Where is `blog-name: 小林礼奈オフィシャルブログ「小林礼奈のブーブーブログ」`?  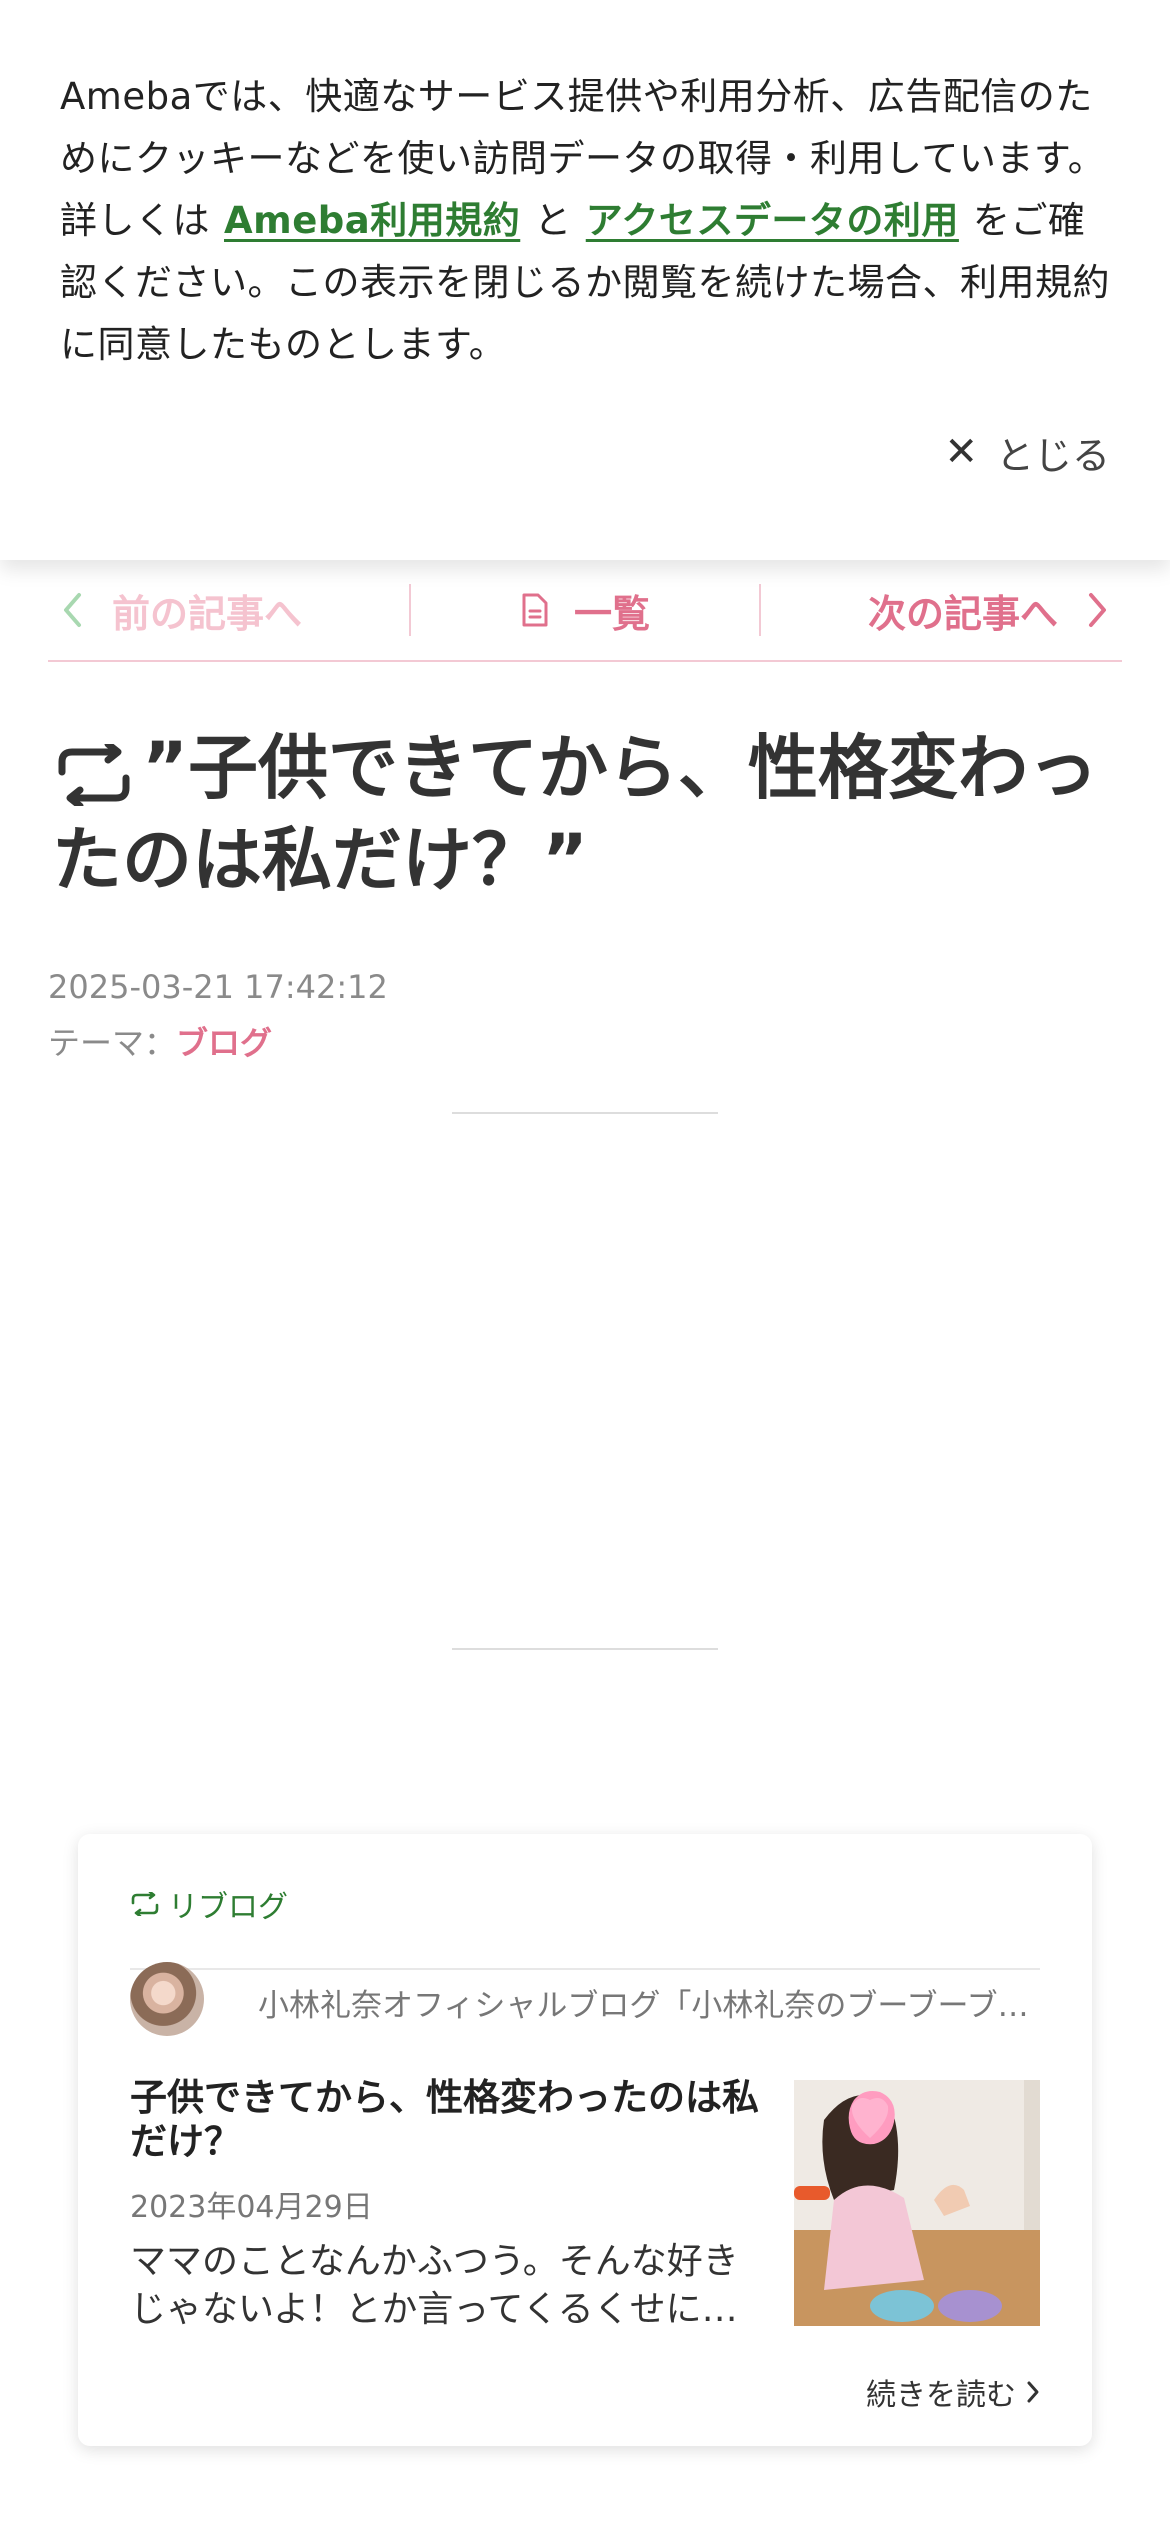
blog-name: 小林礼奈オフィシャルブログ「小林礼奈のブーブーブログ」 is located at coordinates (653, 2006).